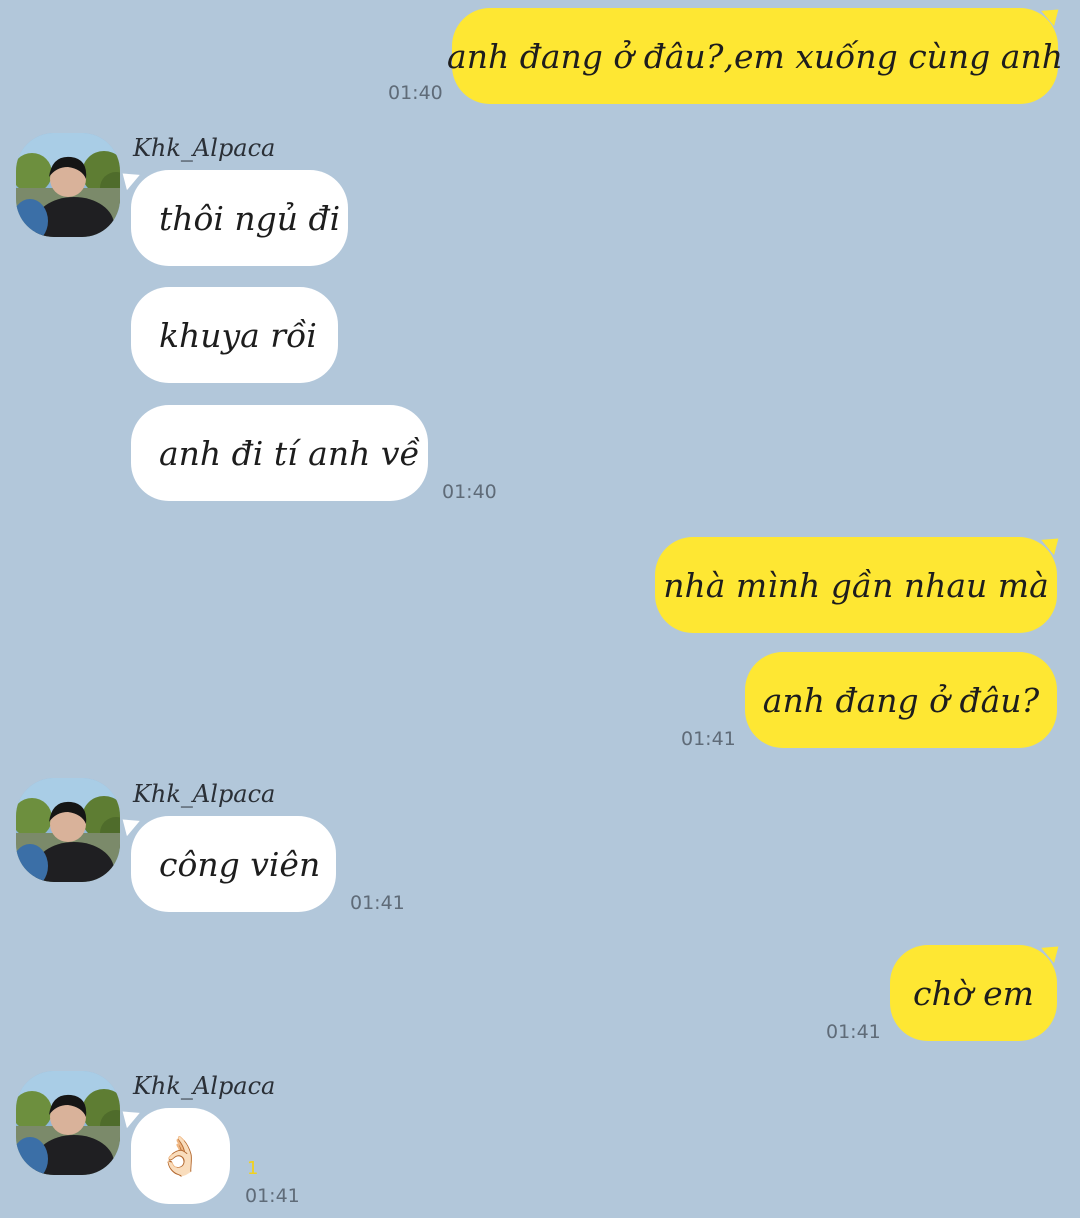 The image size is (1080, 1218). I want to click on message-text: anh đang ở đâu?,em xuống cùng anh, so click(755, 56).